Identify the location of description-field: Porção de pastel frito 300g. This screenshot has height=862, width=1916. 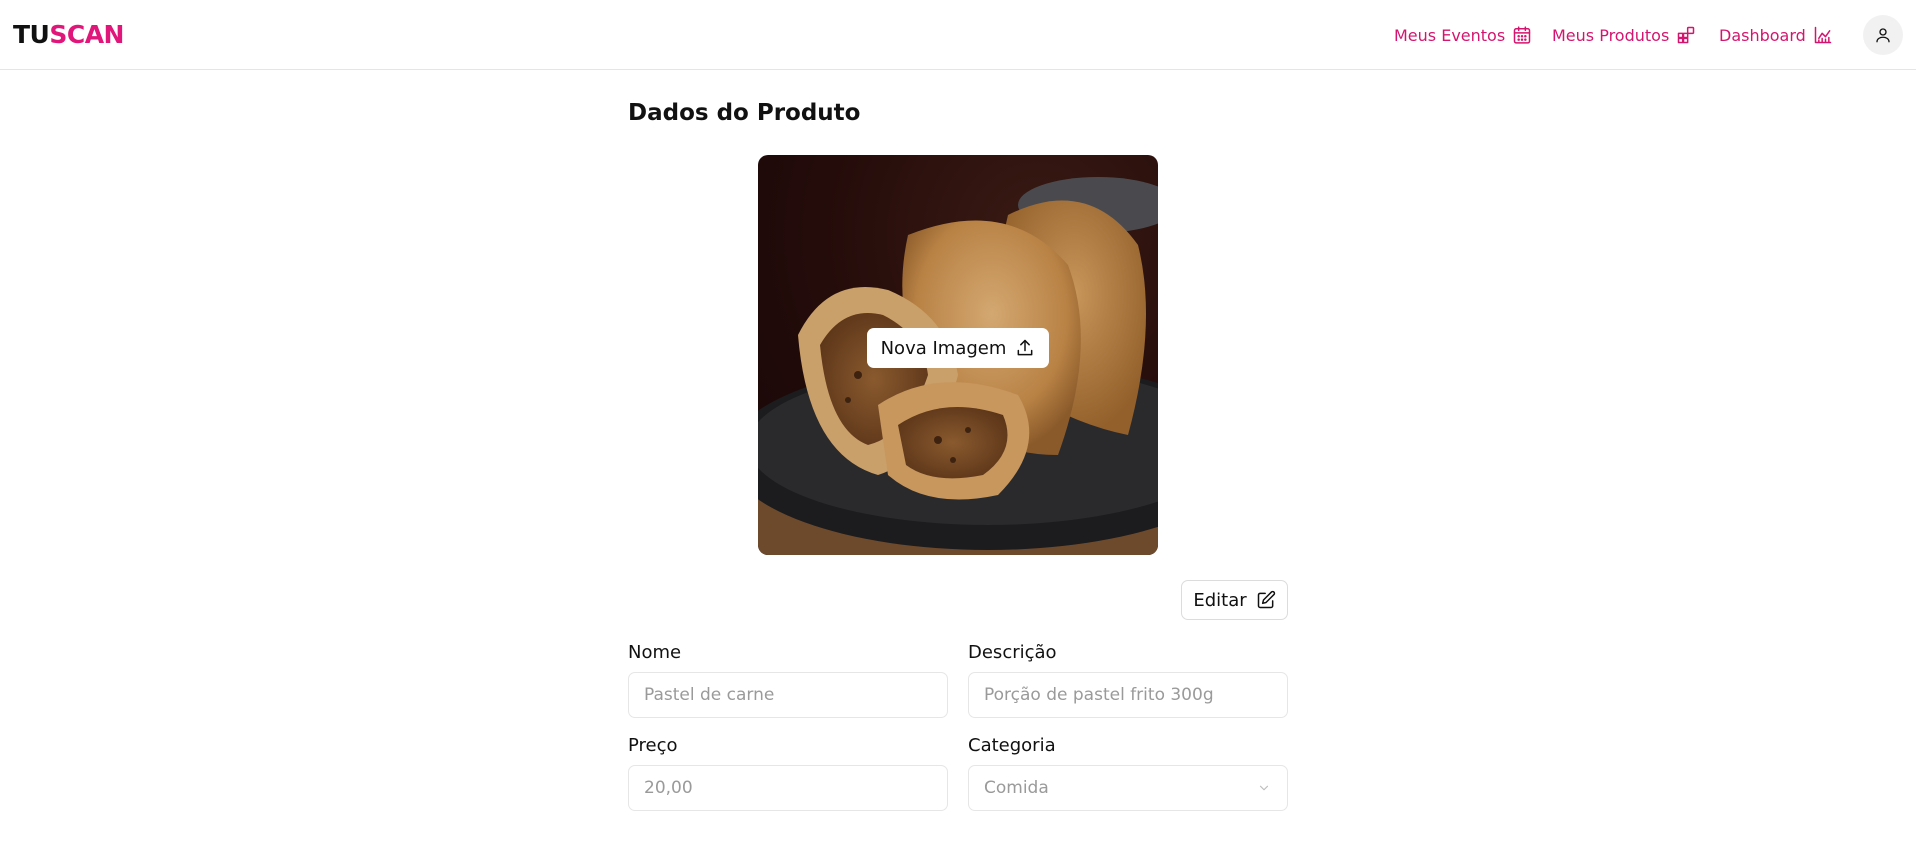
(1128, 695).